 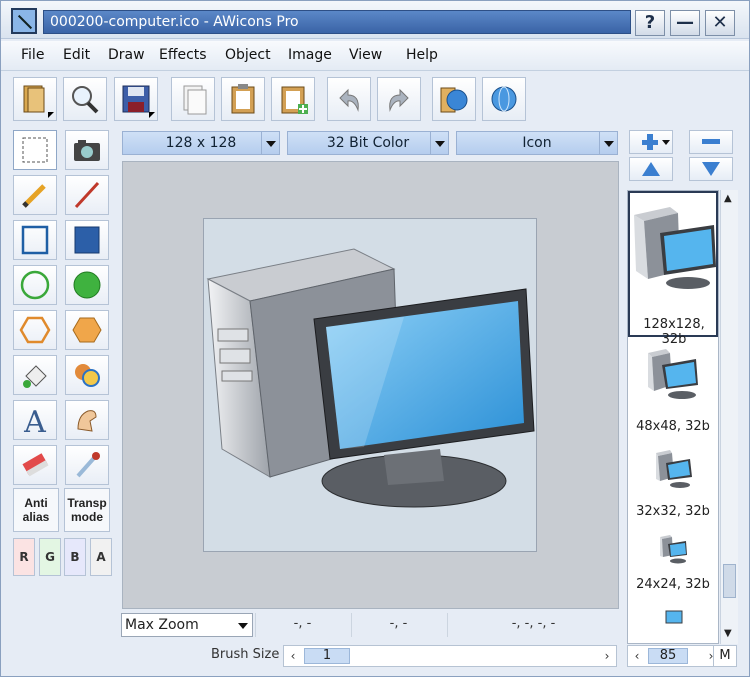 What do you see at coordinates (729, 581) in the screenshot?
I see `scrollbar-thumb` at bounding box center [729, 581].